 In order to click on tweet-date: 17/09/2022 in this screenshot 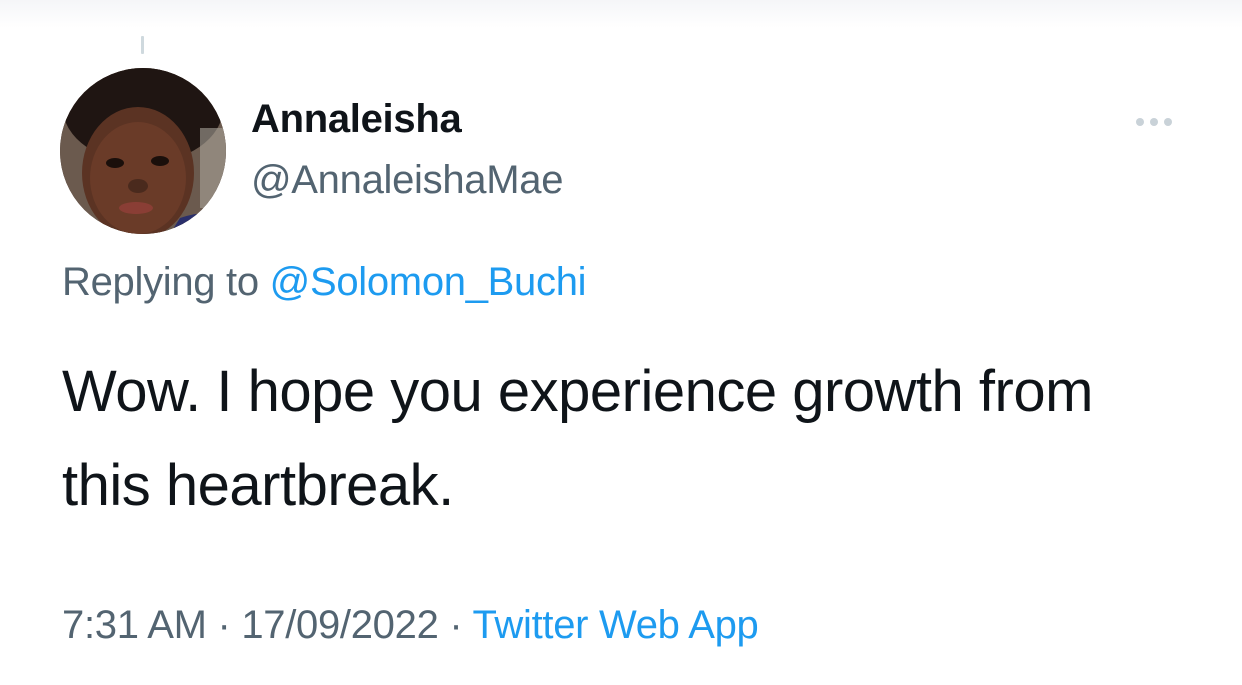, I will do `click(340, 625)`.